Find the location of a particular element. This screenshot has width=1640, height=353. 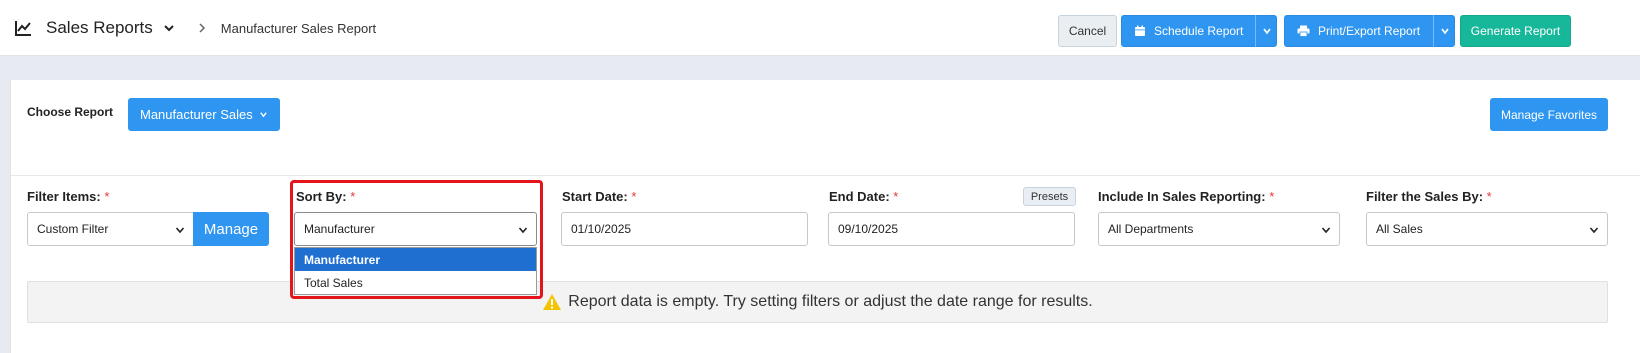

schedule-report-button: Schedule Report is located at coordinates (1199, 31).